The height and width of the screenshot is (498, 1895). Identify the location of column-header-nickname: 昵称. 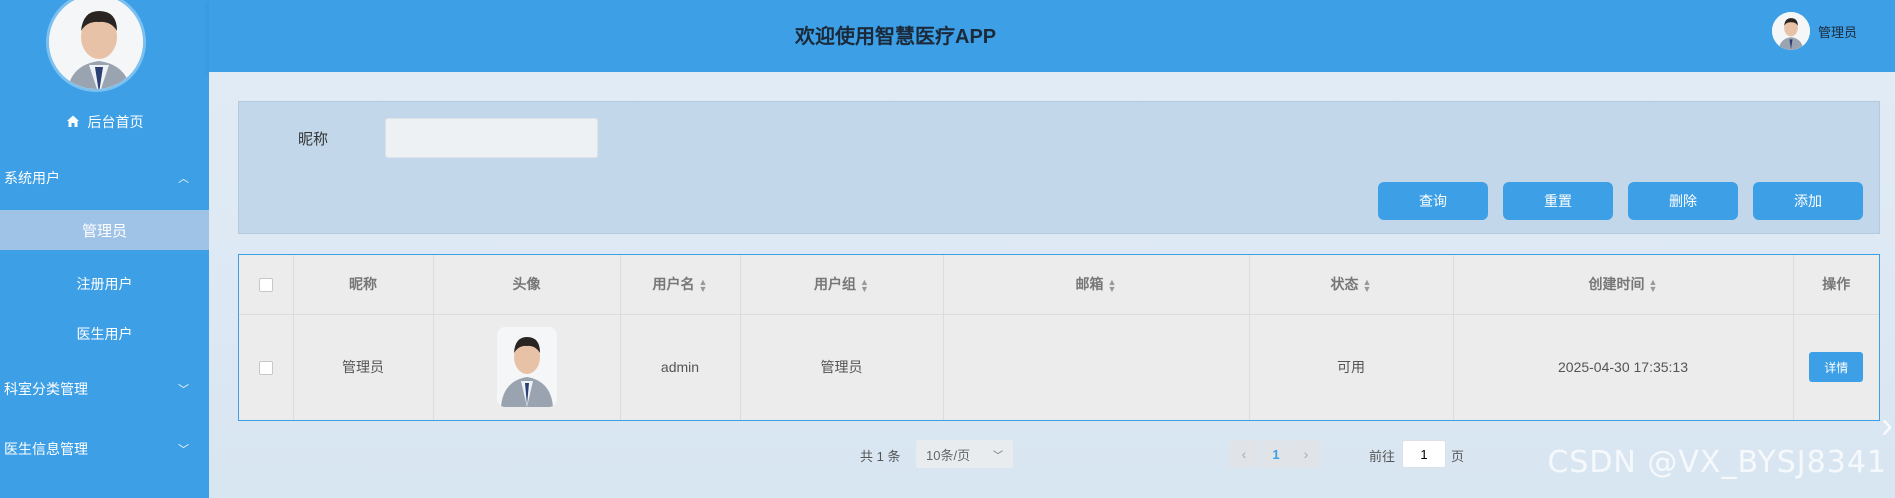
(363, 285).